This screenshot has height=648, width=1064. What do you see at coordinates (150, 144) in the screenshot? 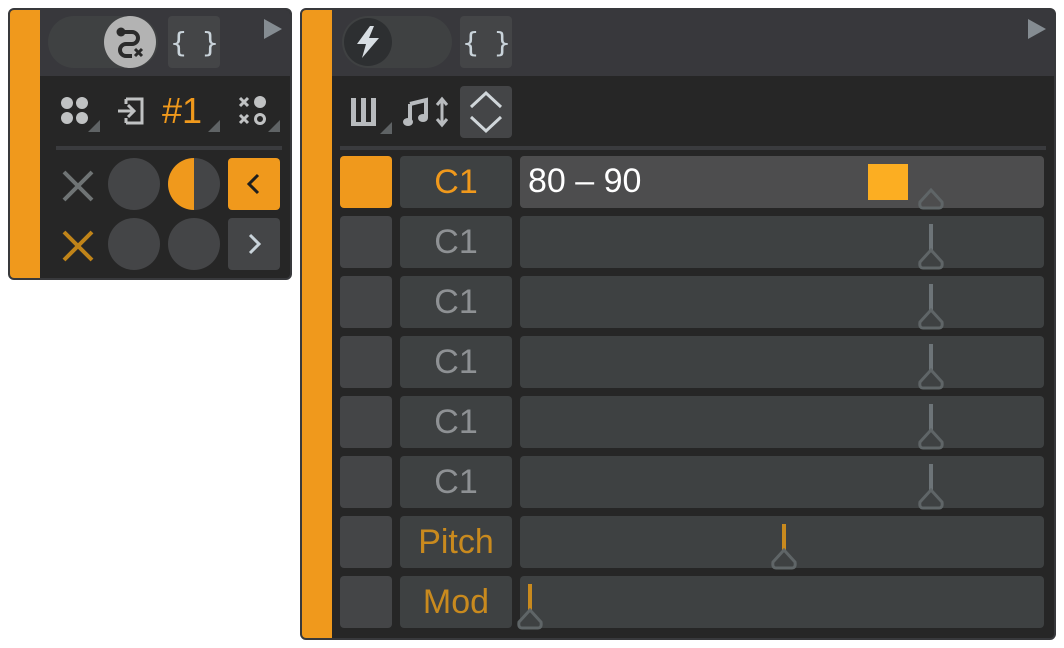
I see `left-device-panel: { } #1` at bounding box center [150, 144].